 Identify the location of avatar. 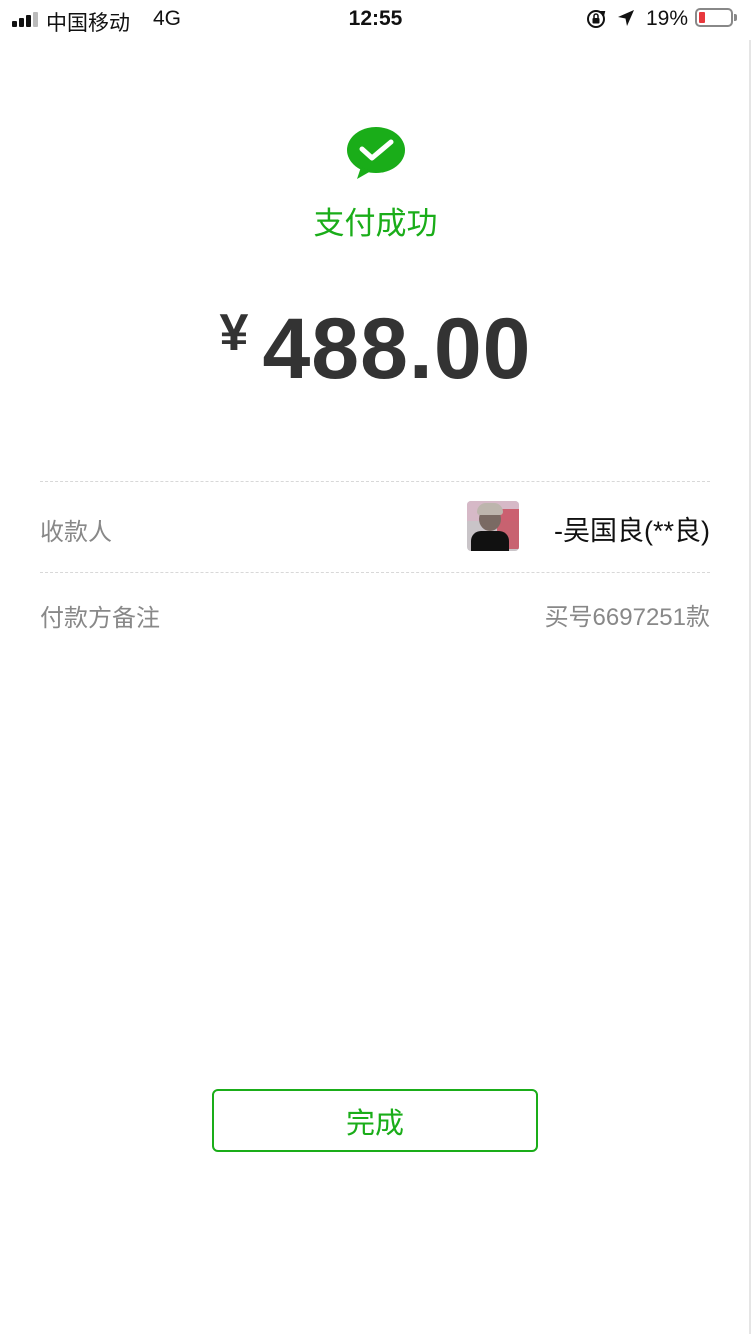
(493, 526).